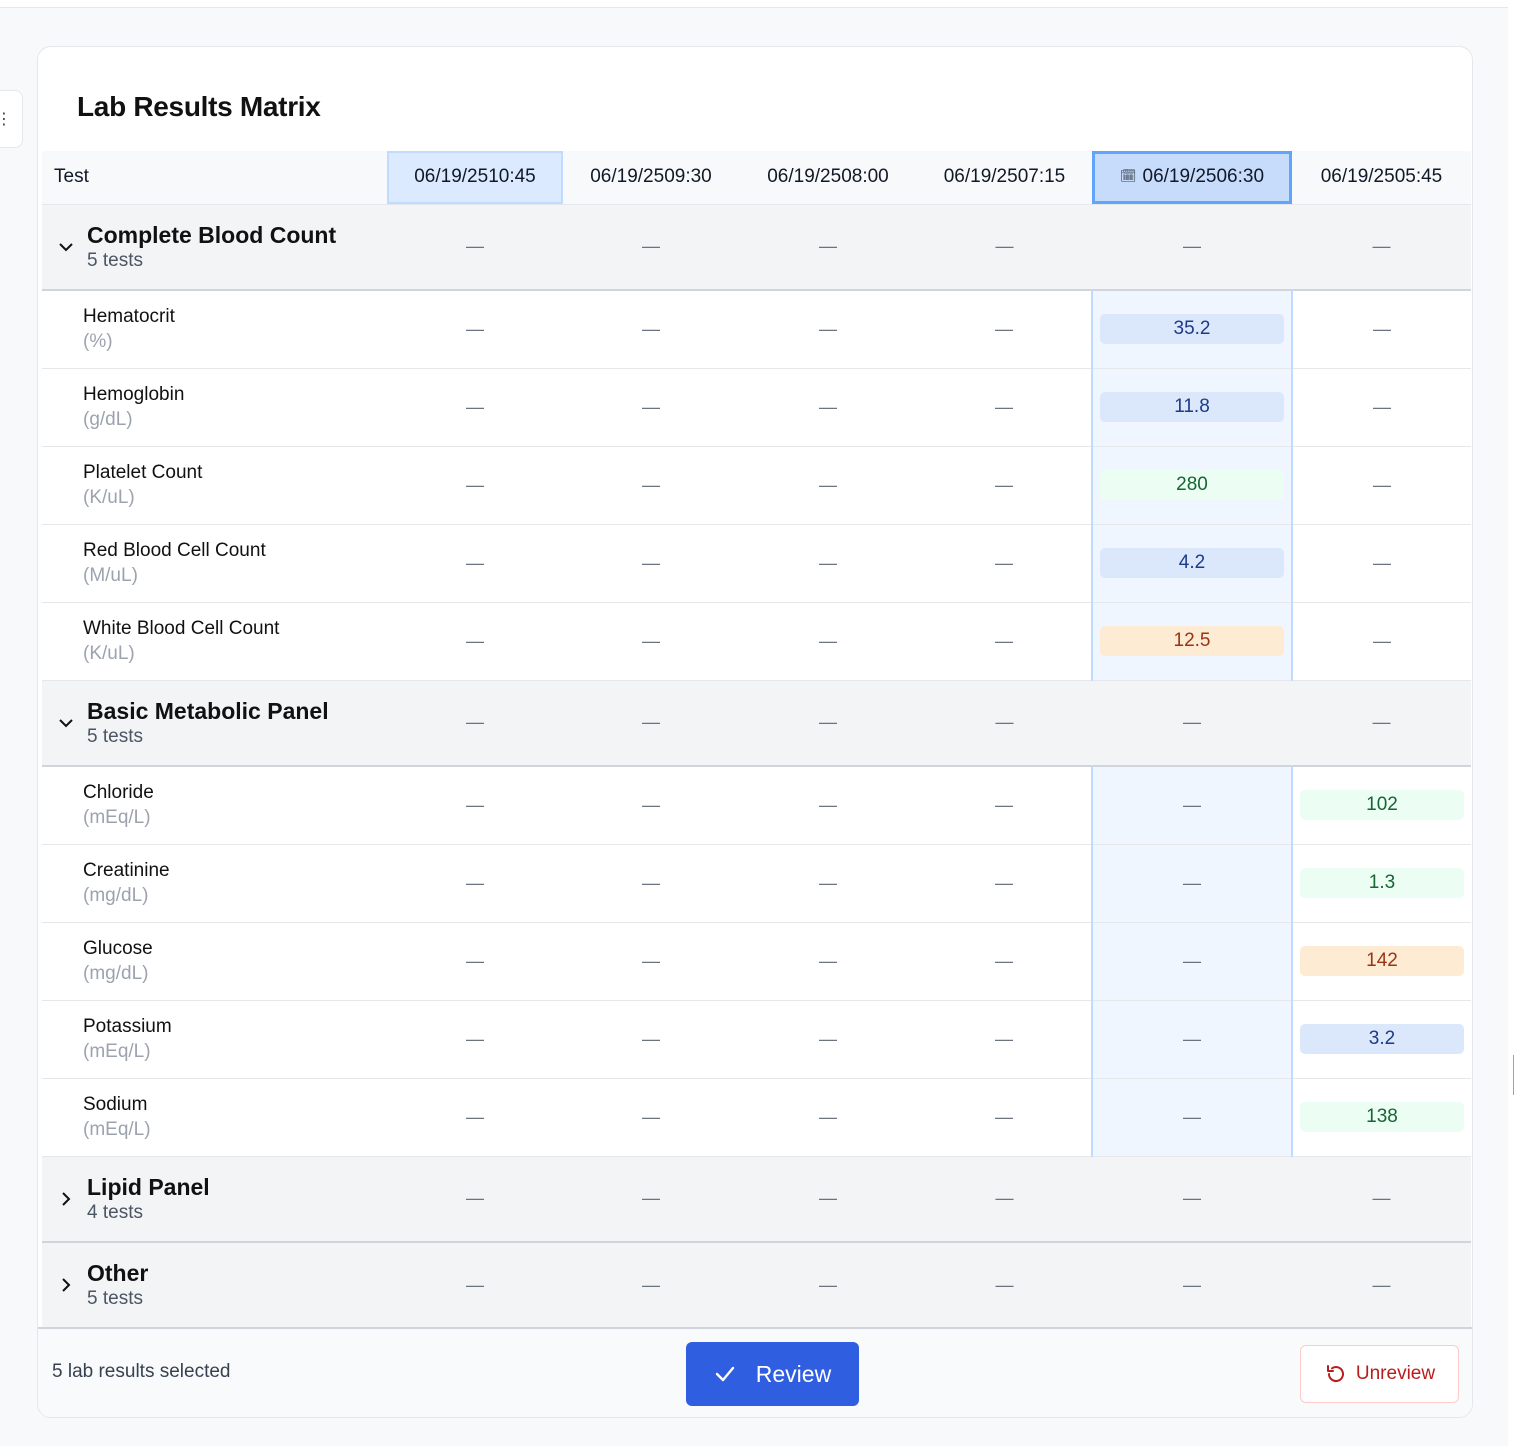 The image size is (1522, 1446). What do you see at coordinates (1381, 177) in the screenshot?
I see `column-header-time: 06/19/2505:45` at bounding box center [1381, 177].